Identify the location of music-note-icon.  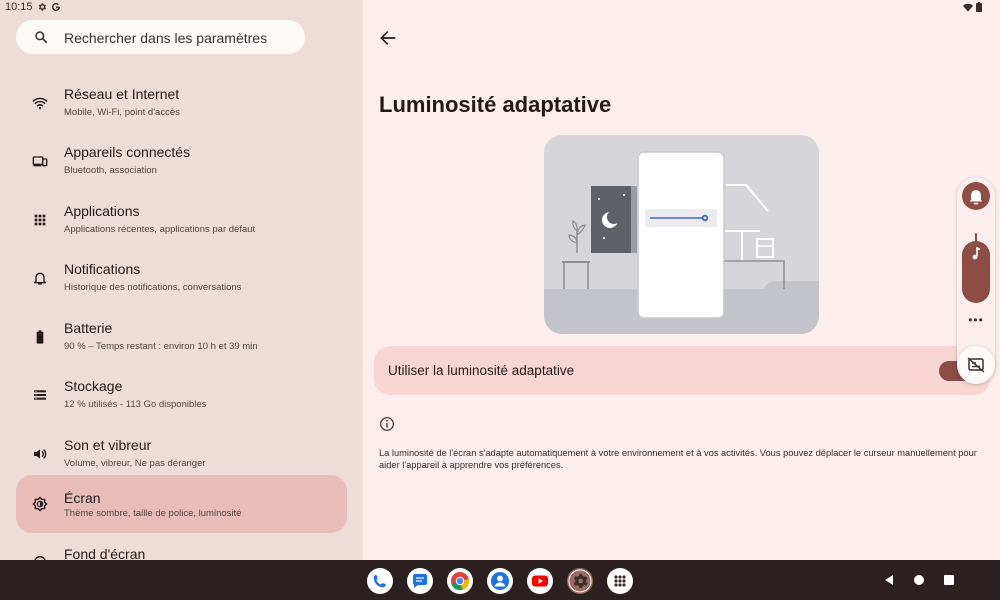
(976, 253).